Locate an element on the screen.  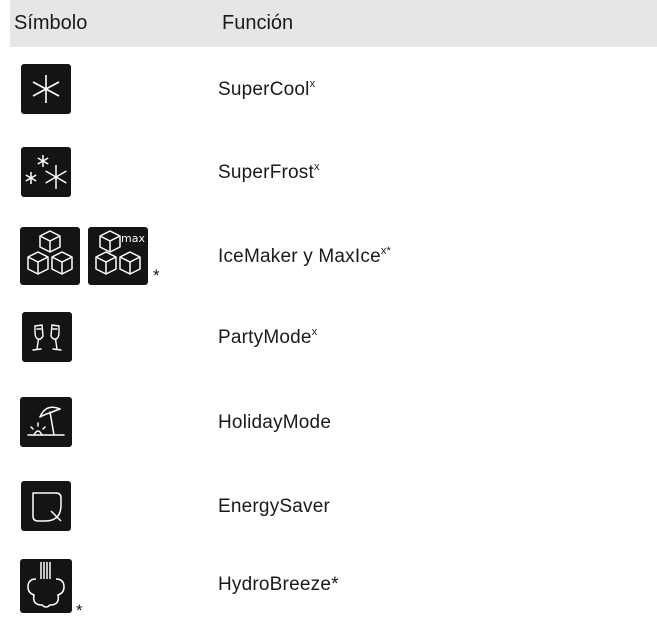
holidaymode-umbrella-icon is located at coordinates (46, 422).